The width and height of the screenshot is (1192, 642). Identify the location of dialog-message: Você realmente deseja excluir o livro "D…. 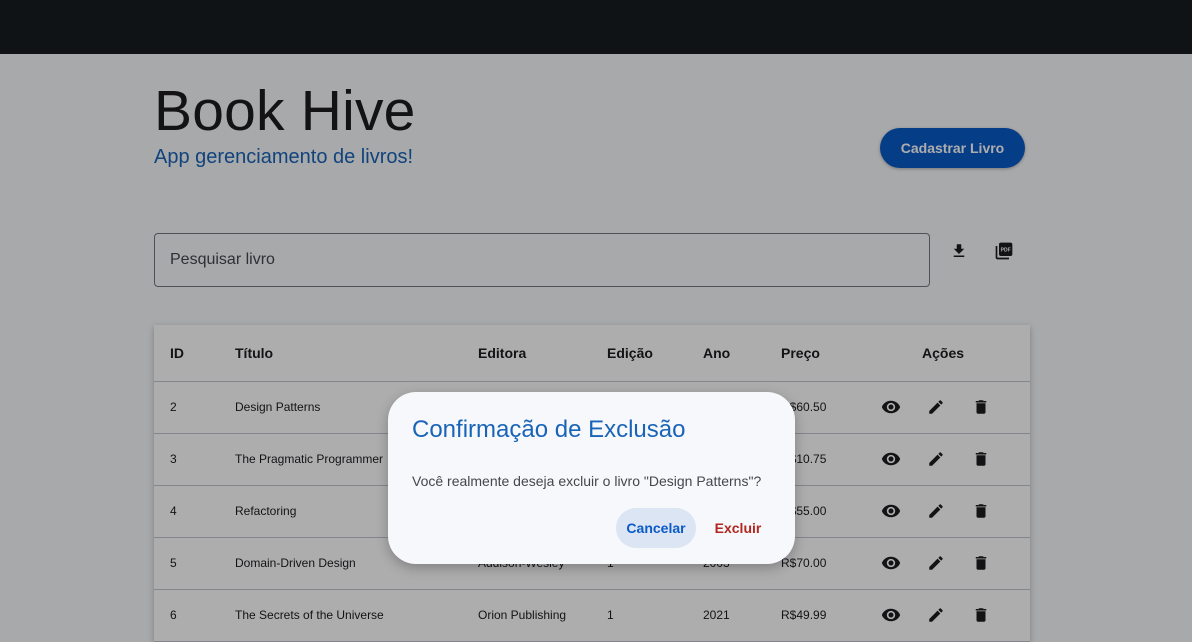
(587, 481).